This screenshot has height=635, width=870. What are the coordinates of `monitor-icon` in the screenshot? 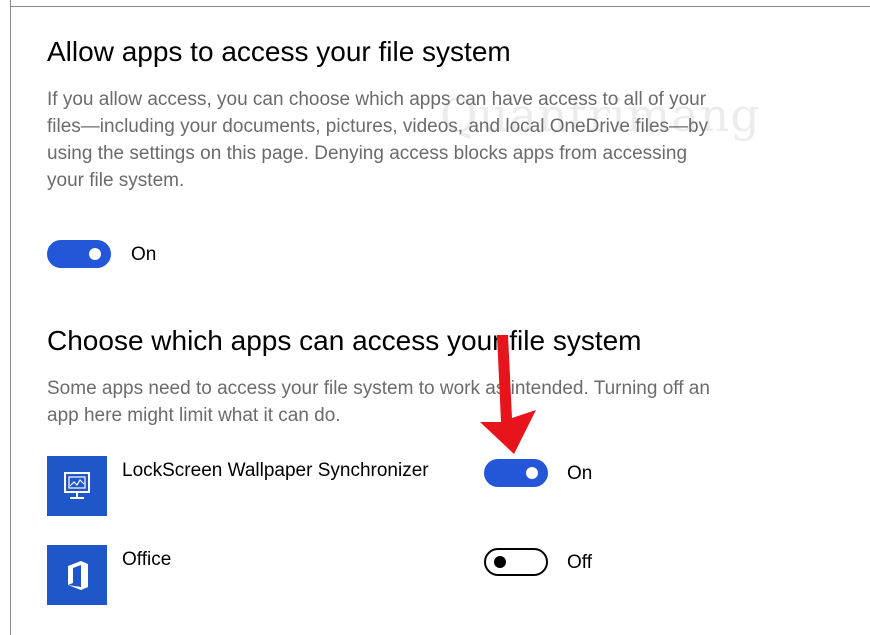 It's located at (77, 485).